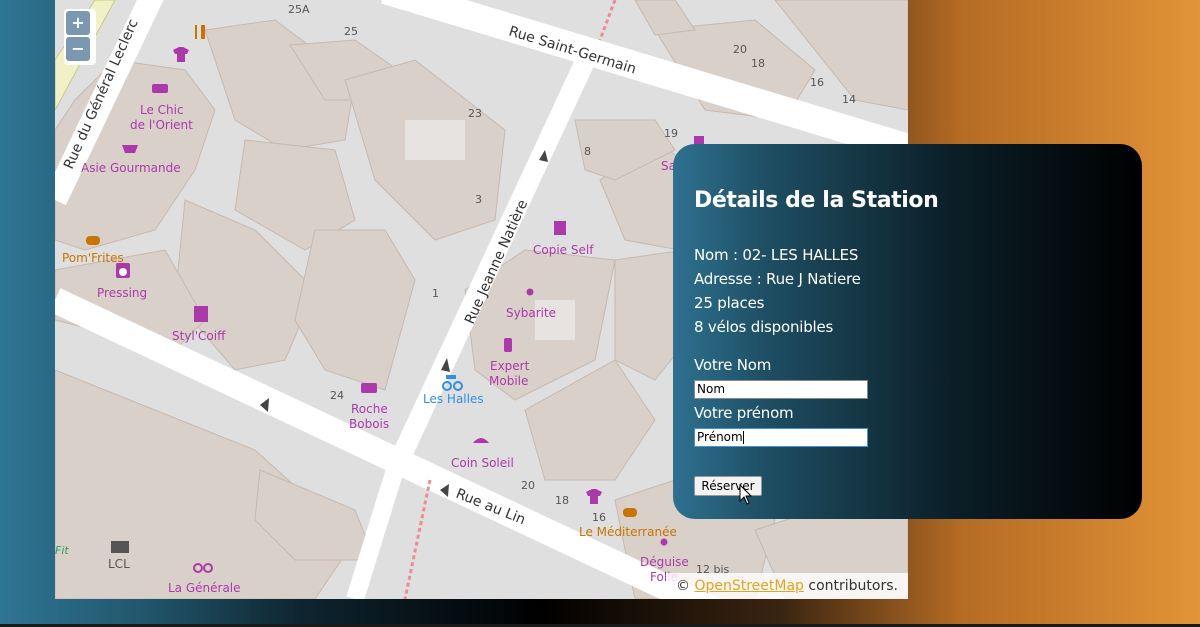 The image size is (1200, 627). What do you see at coordinates (93, 258) in the screenshot?
I see `poi-label: Pom'Frites` at bounding box center [93, 258].